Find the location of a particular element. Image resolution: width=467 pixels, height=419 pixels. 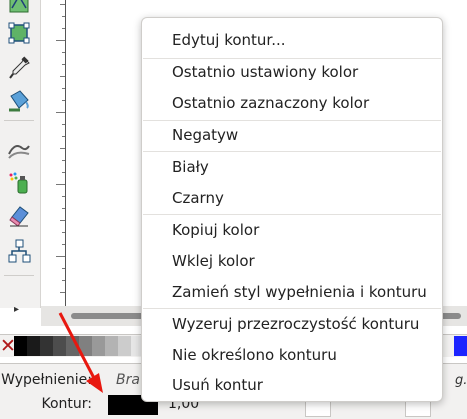

fill-value: Bra is located at coordinates (128, 380).